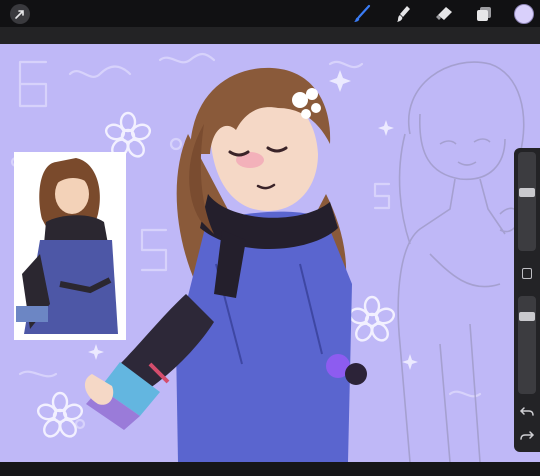 This screenshot has width=540, height=476. I want to click on undo-button, so click(527, 413).